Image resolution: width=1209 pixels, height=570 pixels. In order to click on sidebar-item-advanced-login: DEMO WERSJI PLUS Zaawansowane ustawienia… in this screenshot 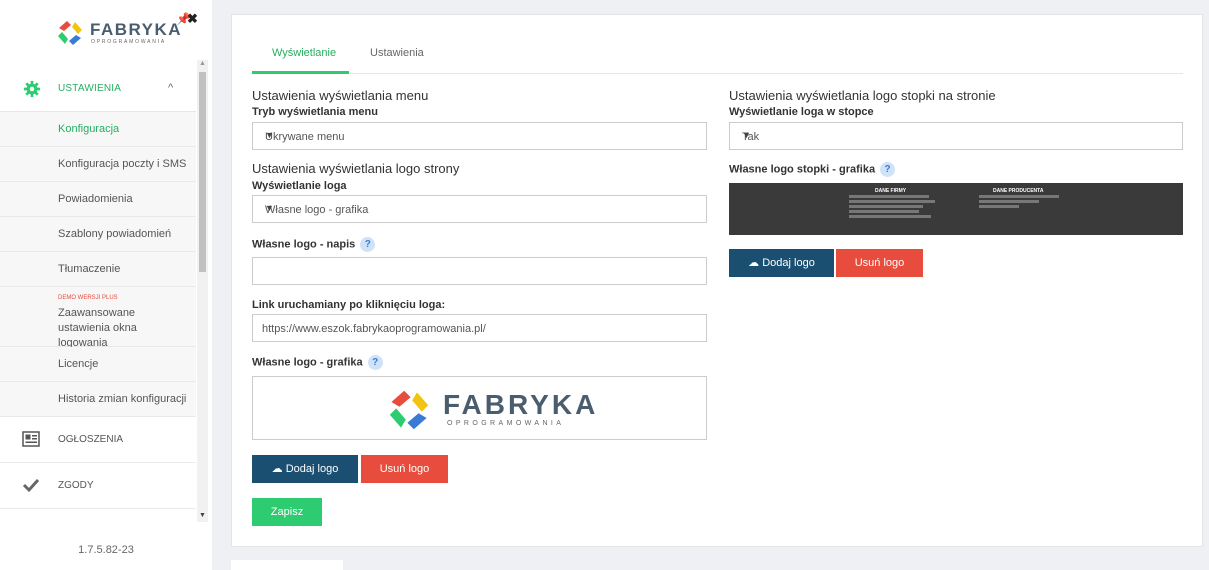, I will do `click(98, 318)`.